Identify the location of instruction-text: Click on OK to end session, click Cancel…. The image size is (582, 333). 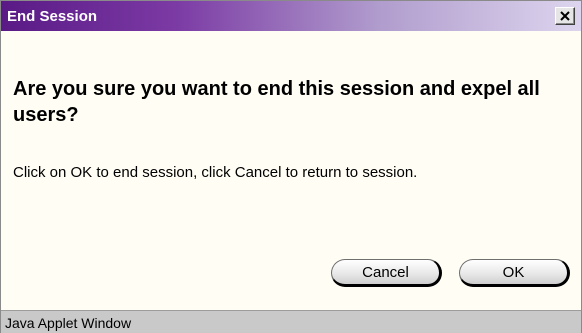
(215, 172).